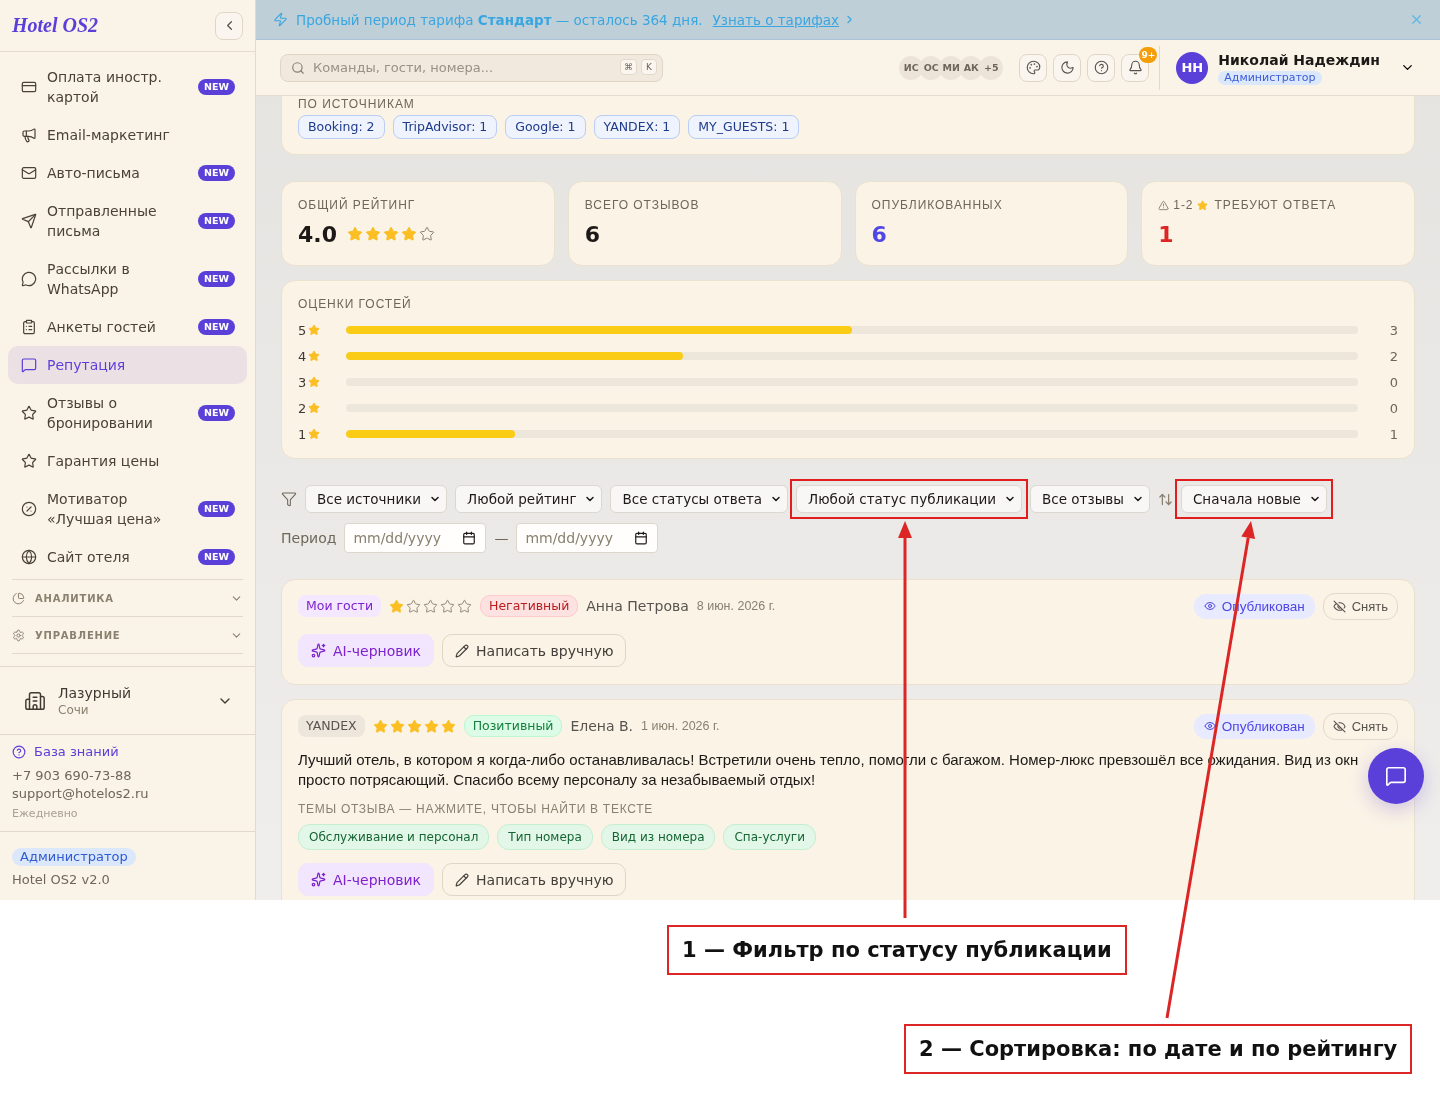  What do you see at coordinates (1416, 19) in the screenshot?
I see `close-icon` at bounding box center [1416, 19].